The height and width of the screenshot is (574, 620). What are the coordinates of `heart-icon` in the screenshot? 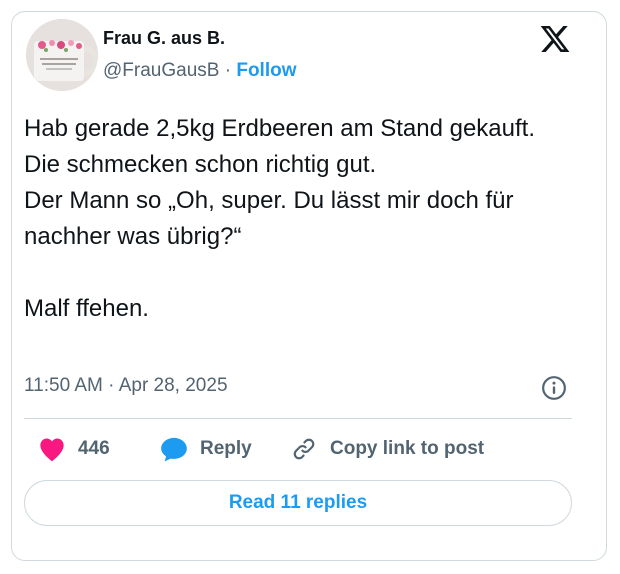 It's located at (52, 450).